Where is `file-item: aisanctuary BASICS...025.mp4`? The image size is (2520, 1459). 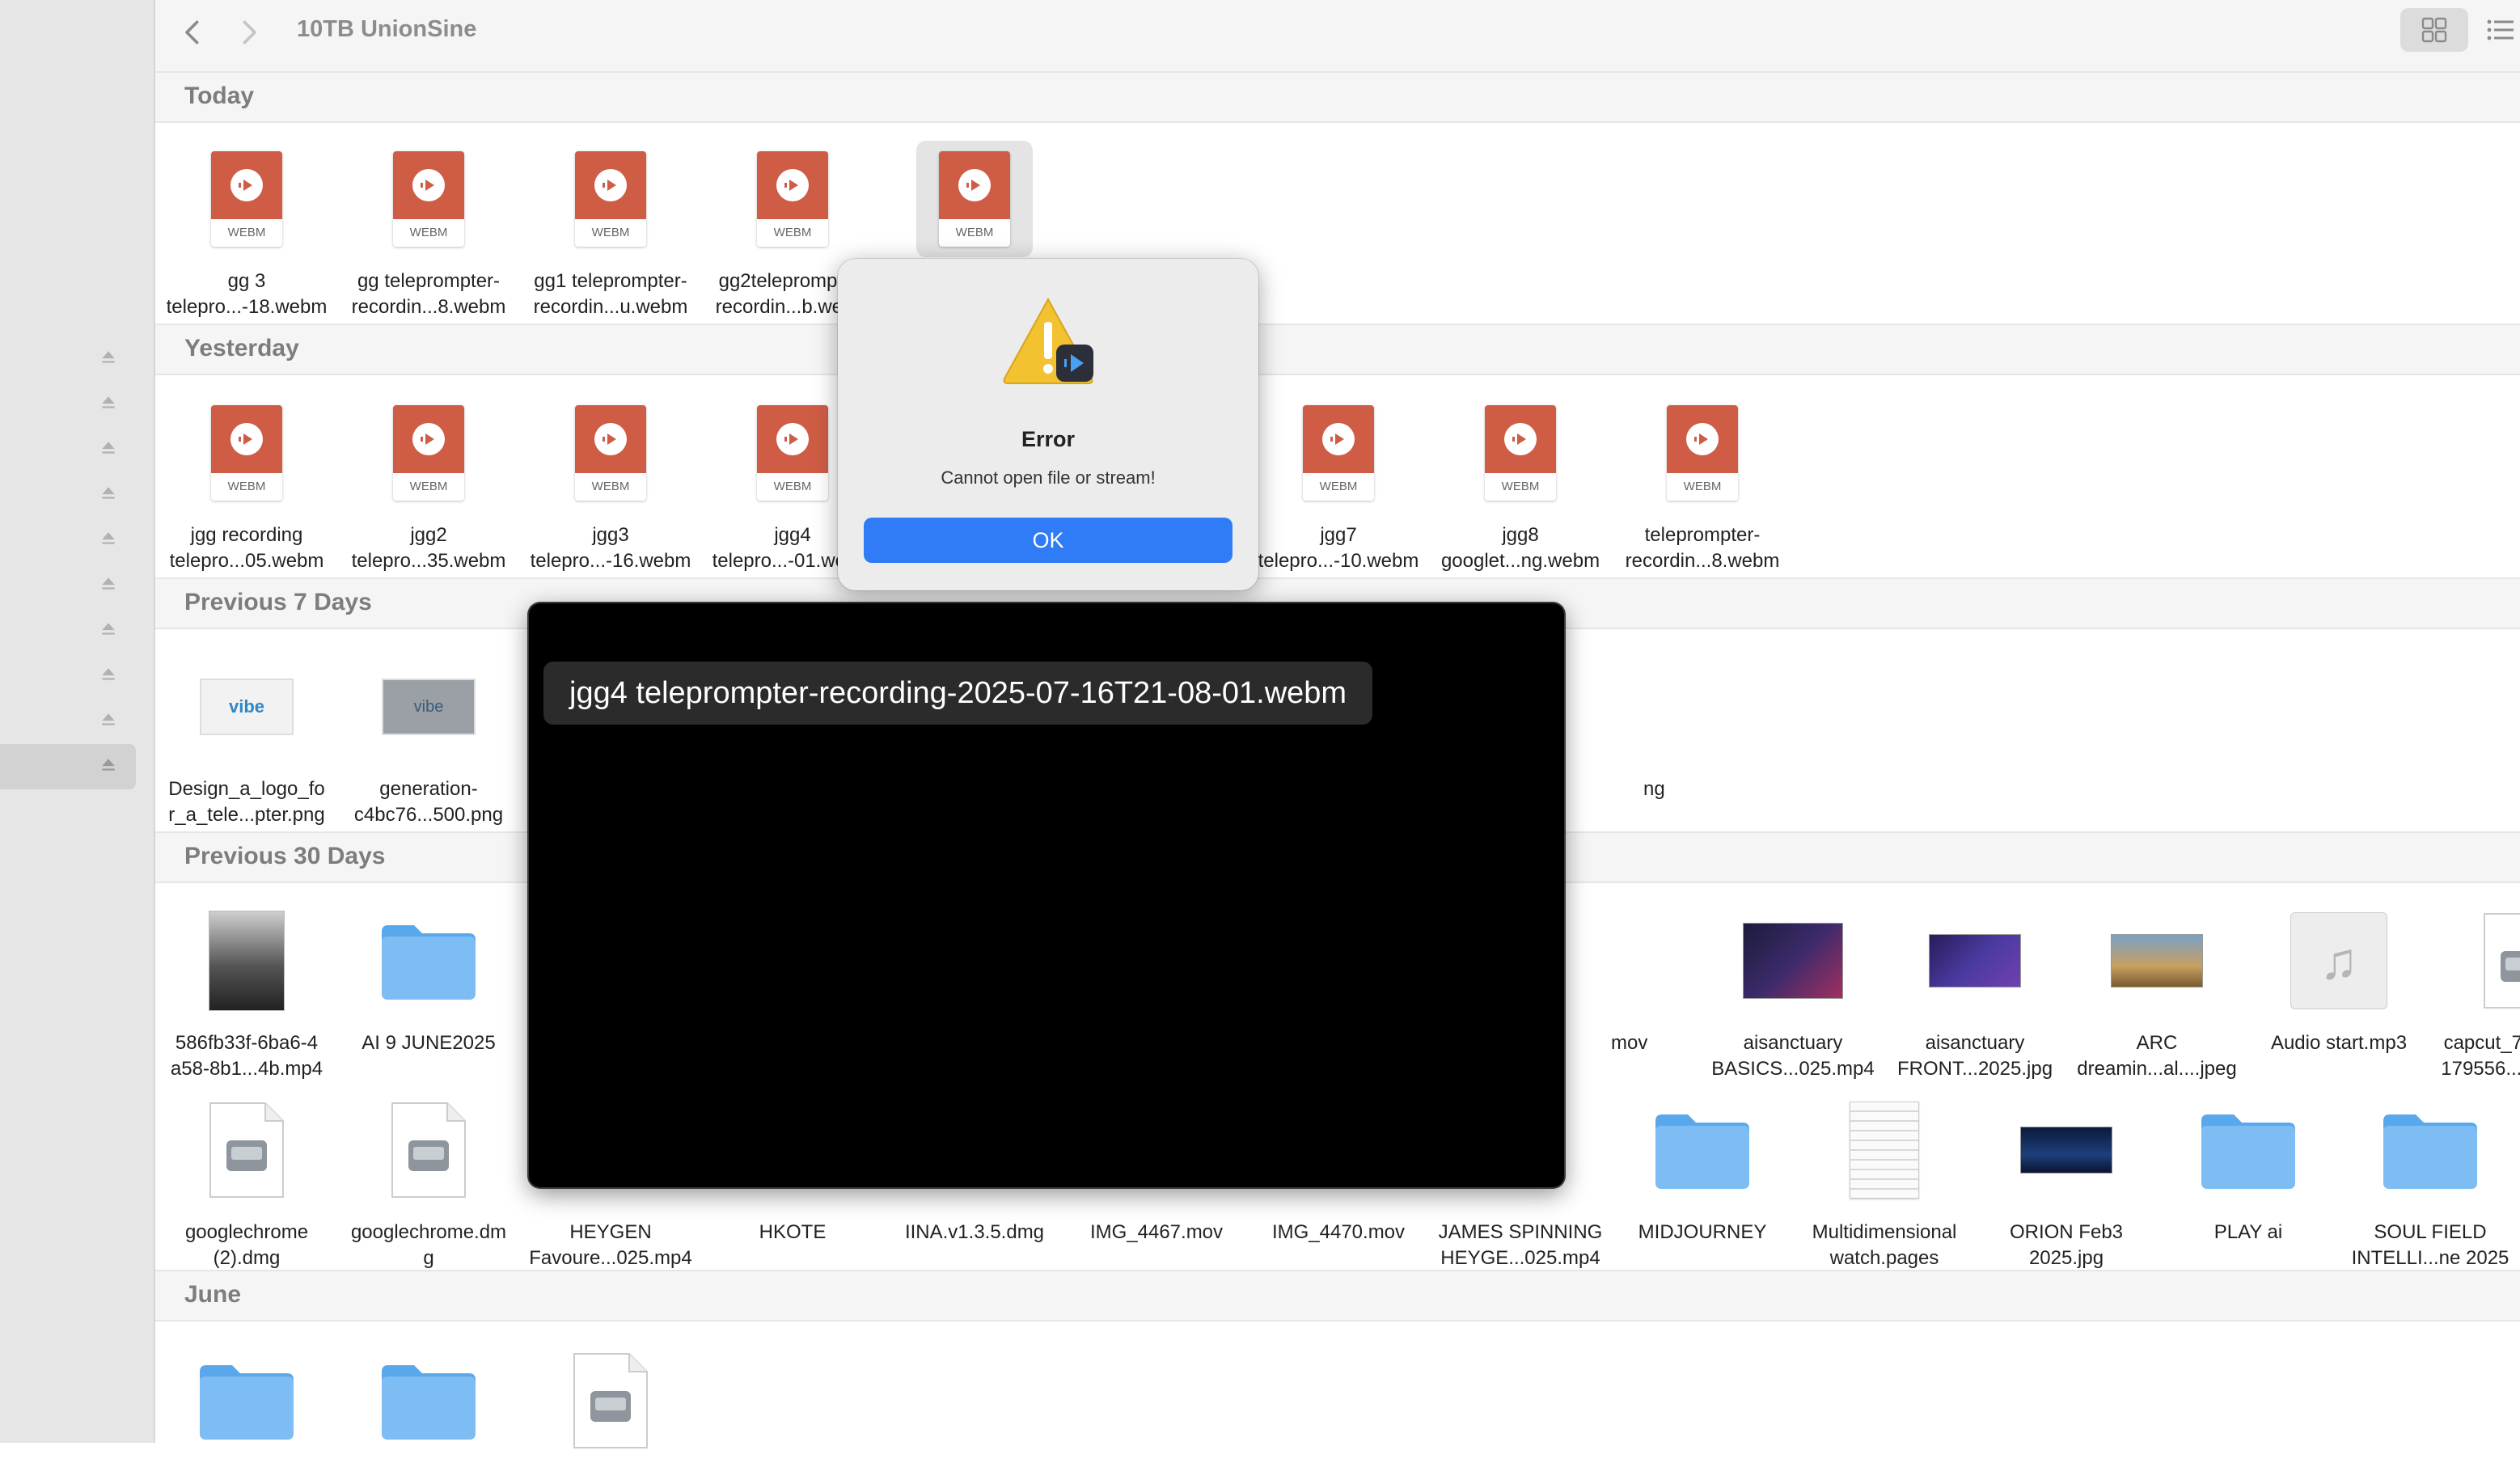
file-item: aisanctuary BASICS...025.mp4 is located at coordinates (1793, 992).